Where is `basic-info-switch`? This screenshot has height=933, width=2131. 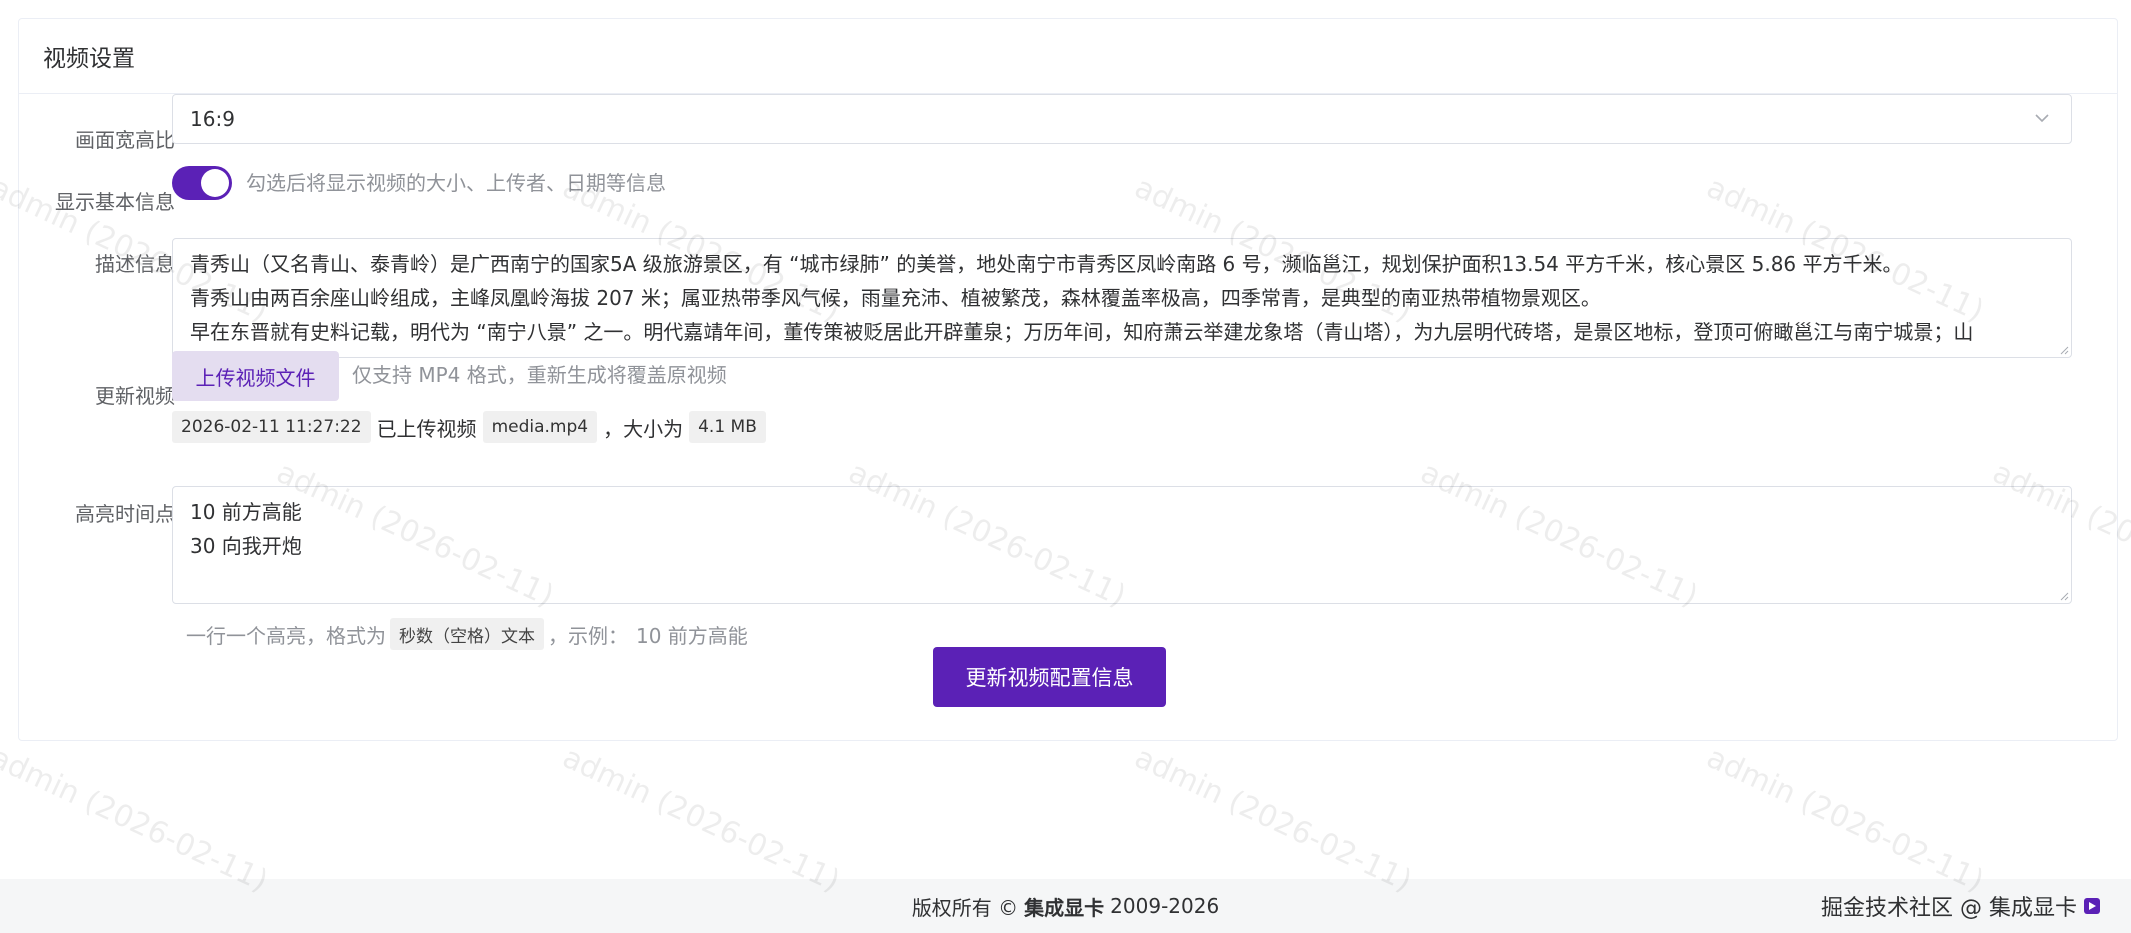
basic-info-switch is located at coordinates (202, 183).